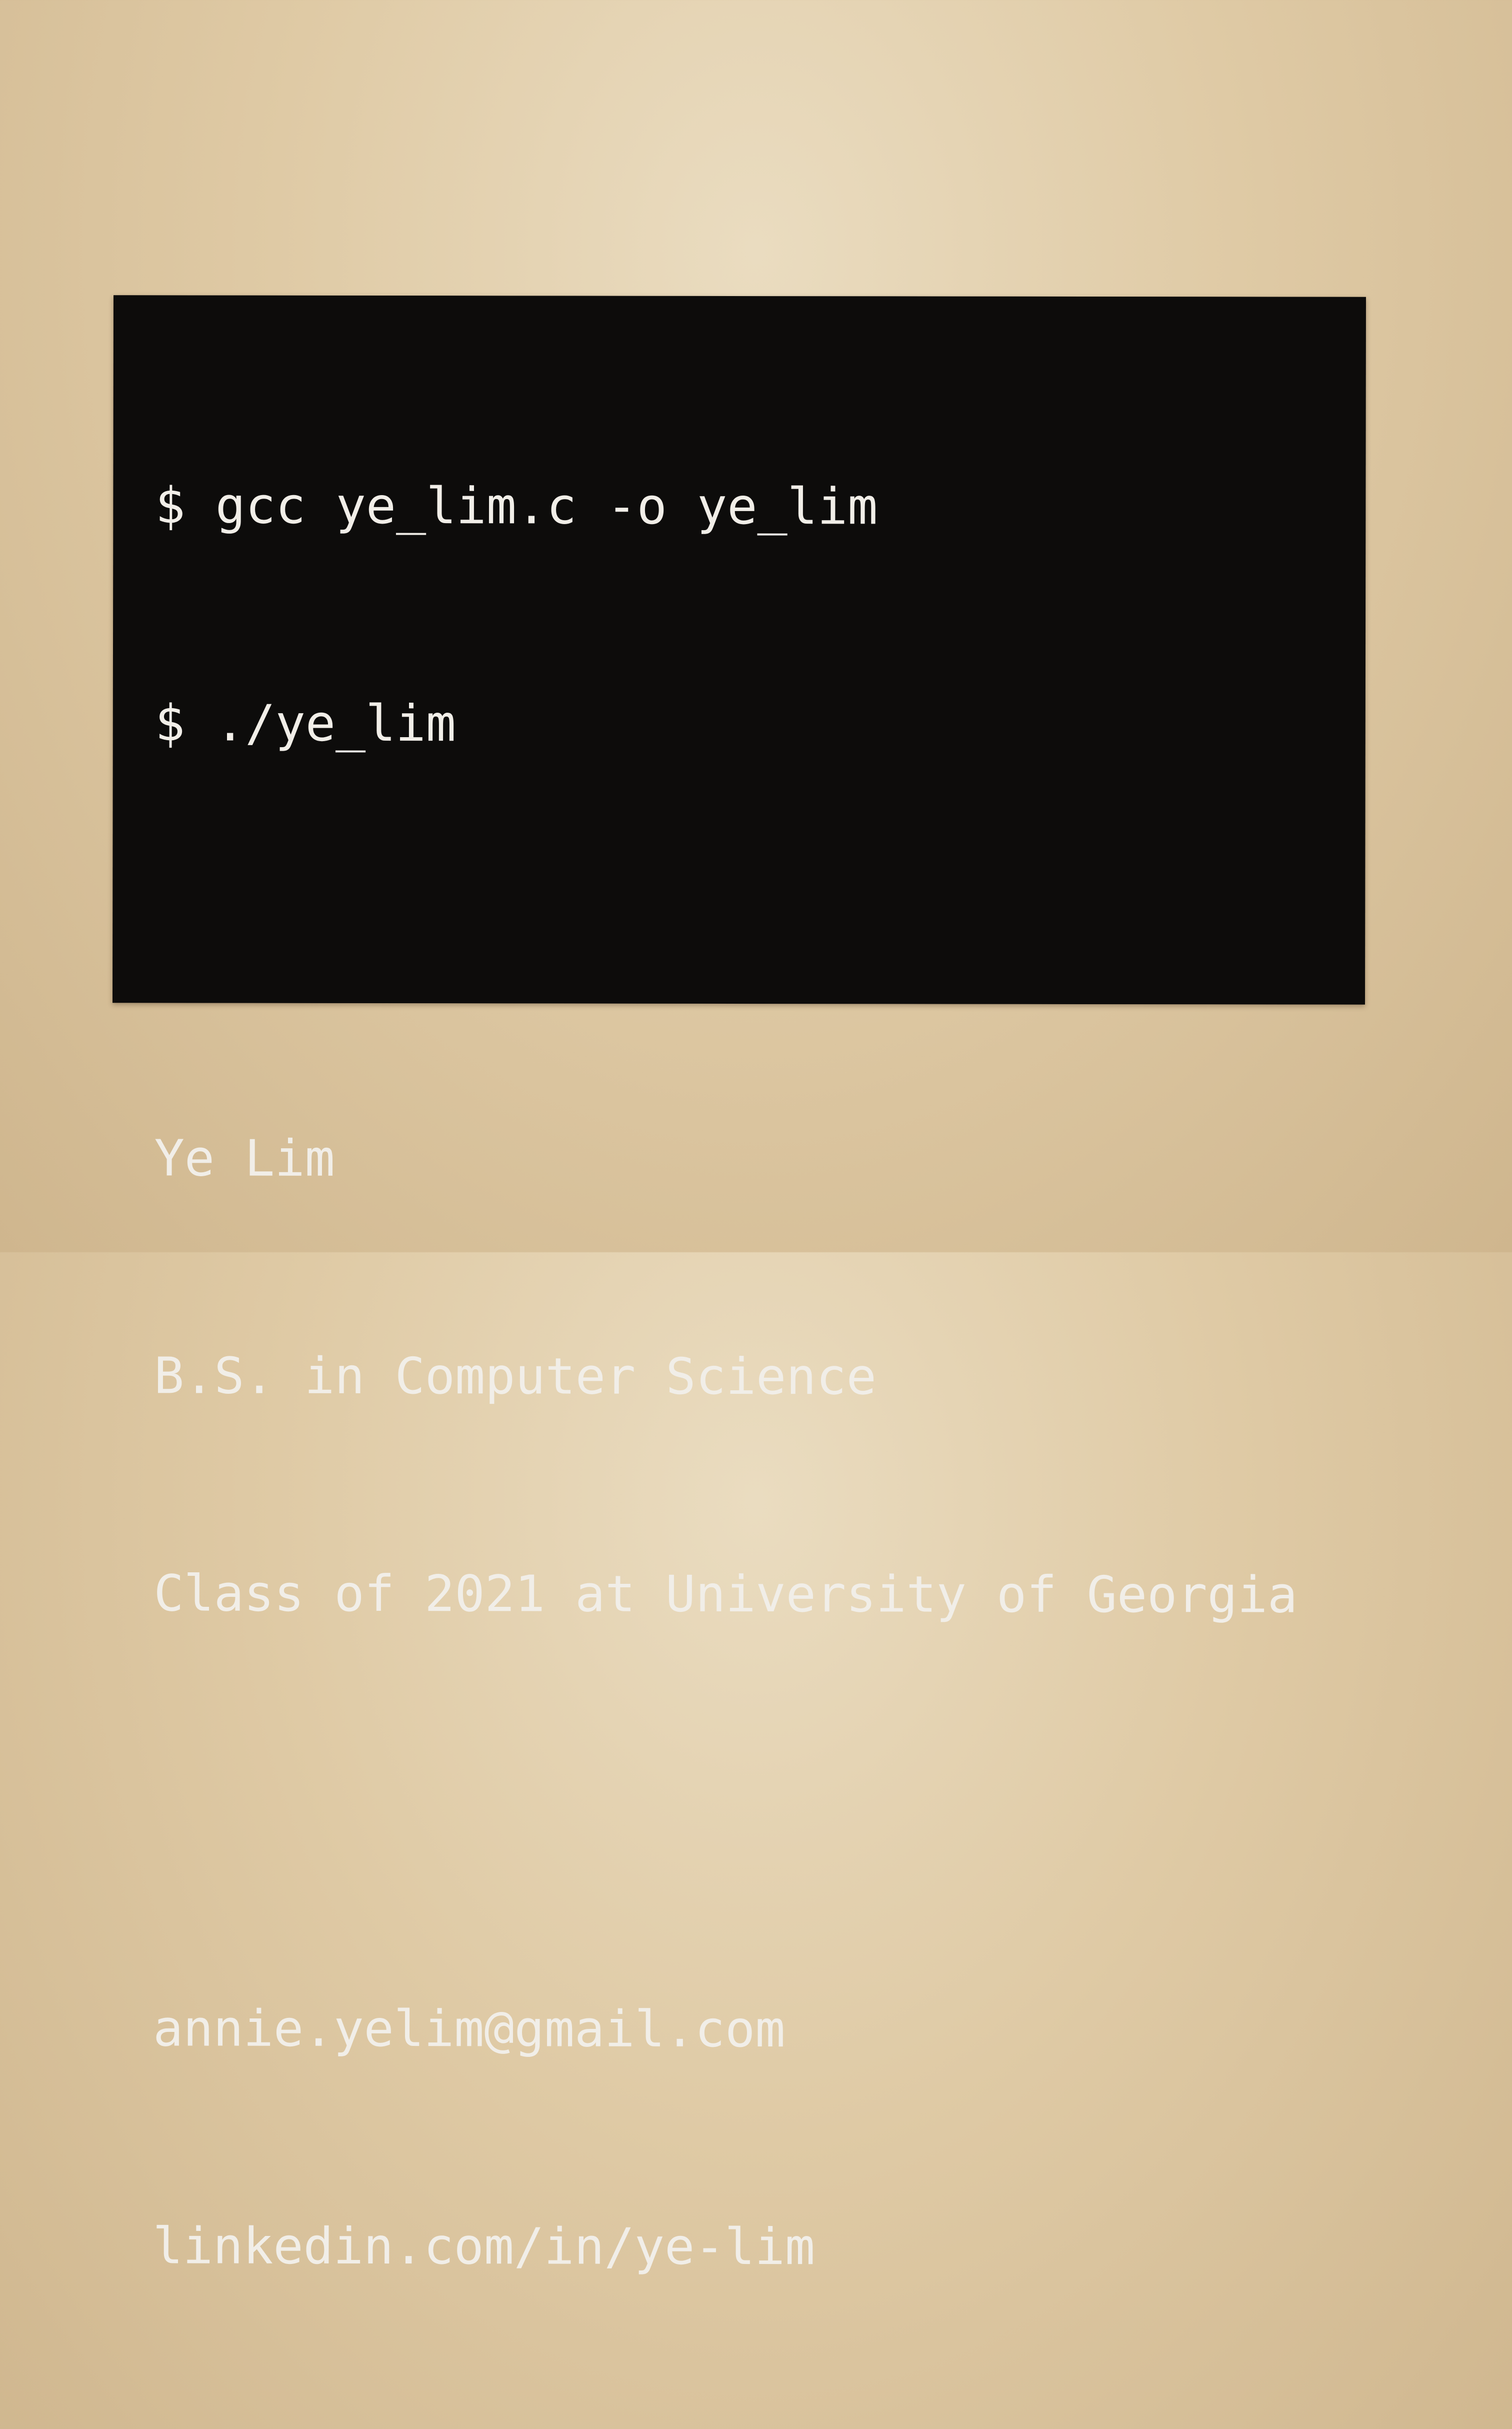  What do you see at coordinates (484, 2246) in the screenshot?
I see `linkedin-url: linkedin.com/in/ye-lim` at bounding box center [484, 2246].